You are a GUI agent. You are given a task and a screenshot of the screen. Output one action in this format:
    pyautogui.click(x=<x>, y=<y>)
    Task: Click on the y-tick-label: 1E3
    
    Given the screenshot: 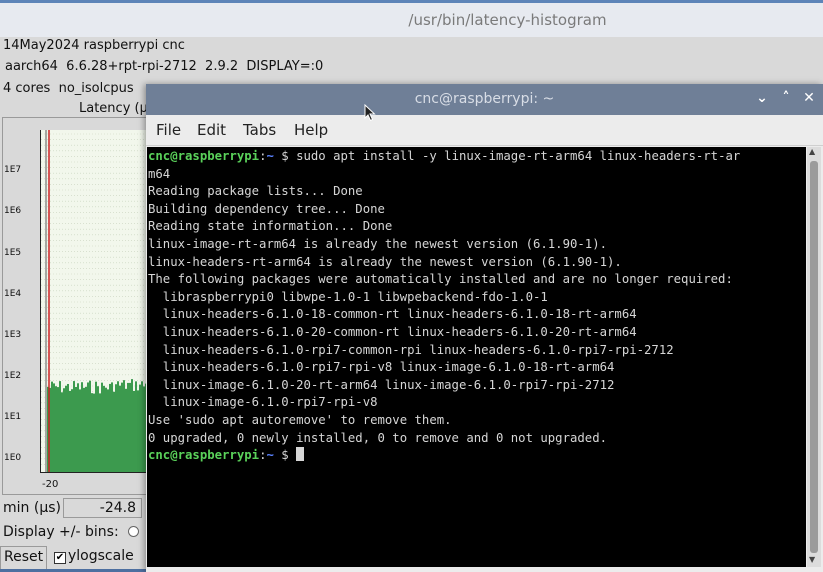 What is the action you would take?
    pyautogui.click(x=13, y=335)
    